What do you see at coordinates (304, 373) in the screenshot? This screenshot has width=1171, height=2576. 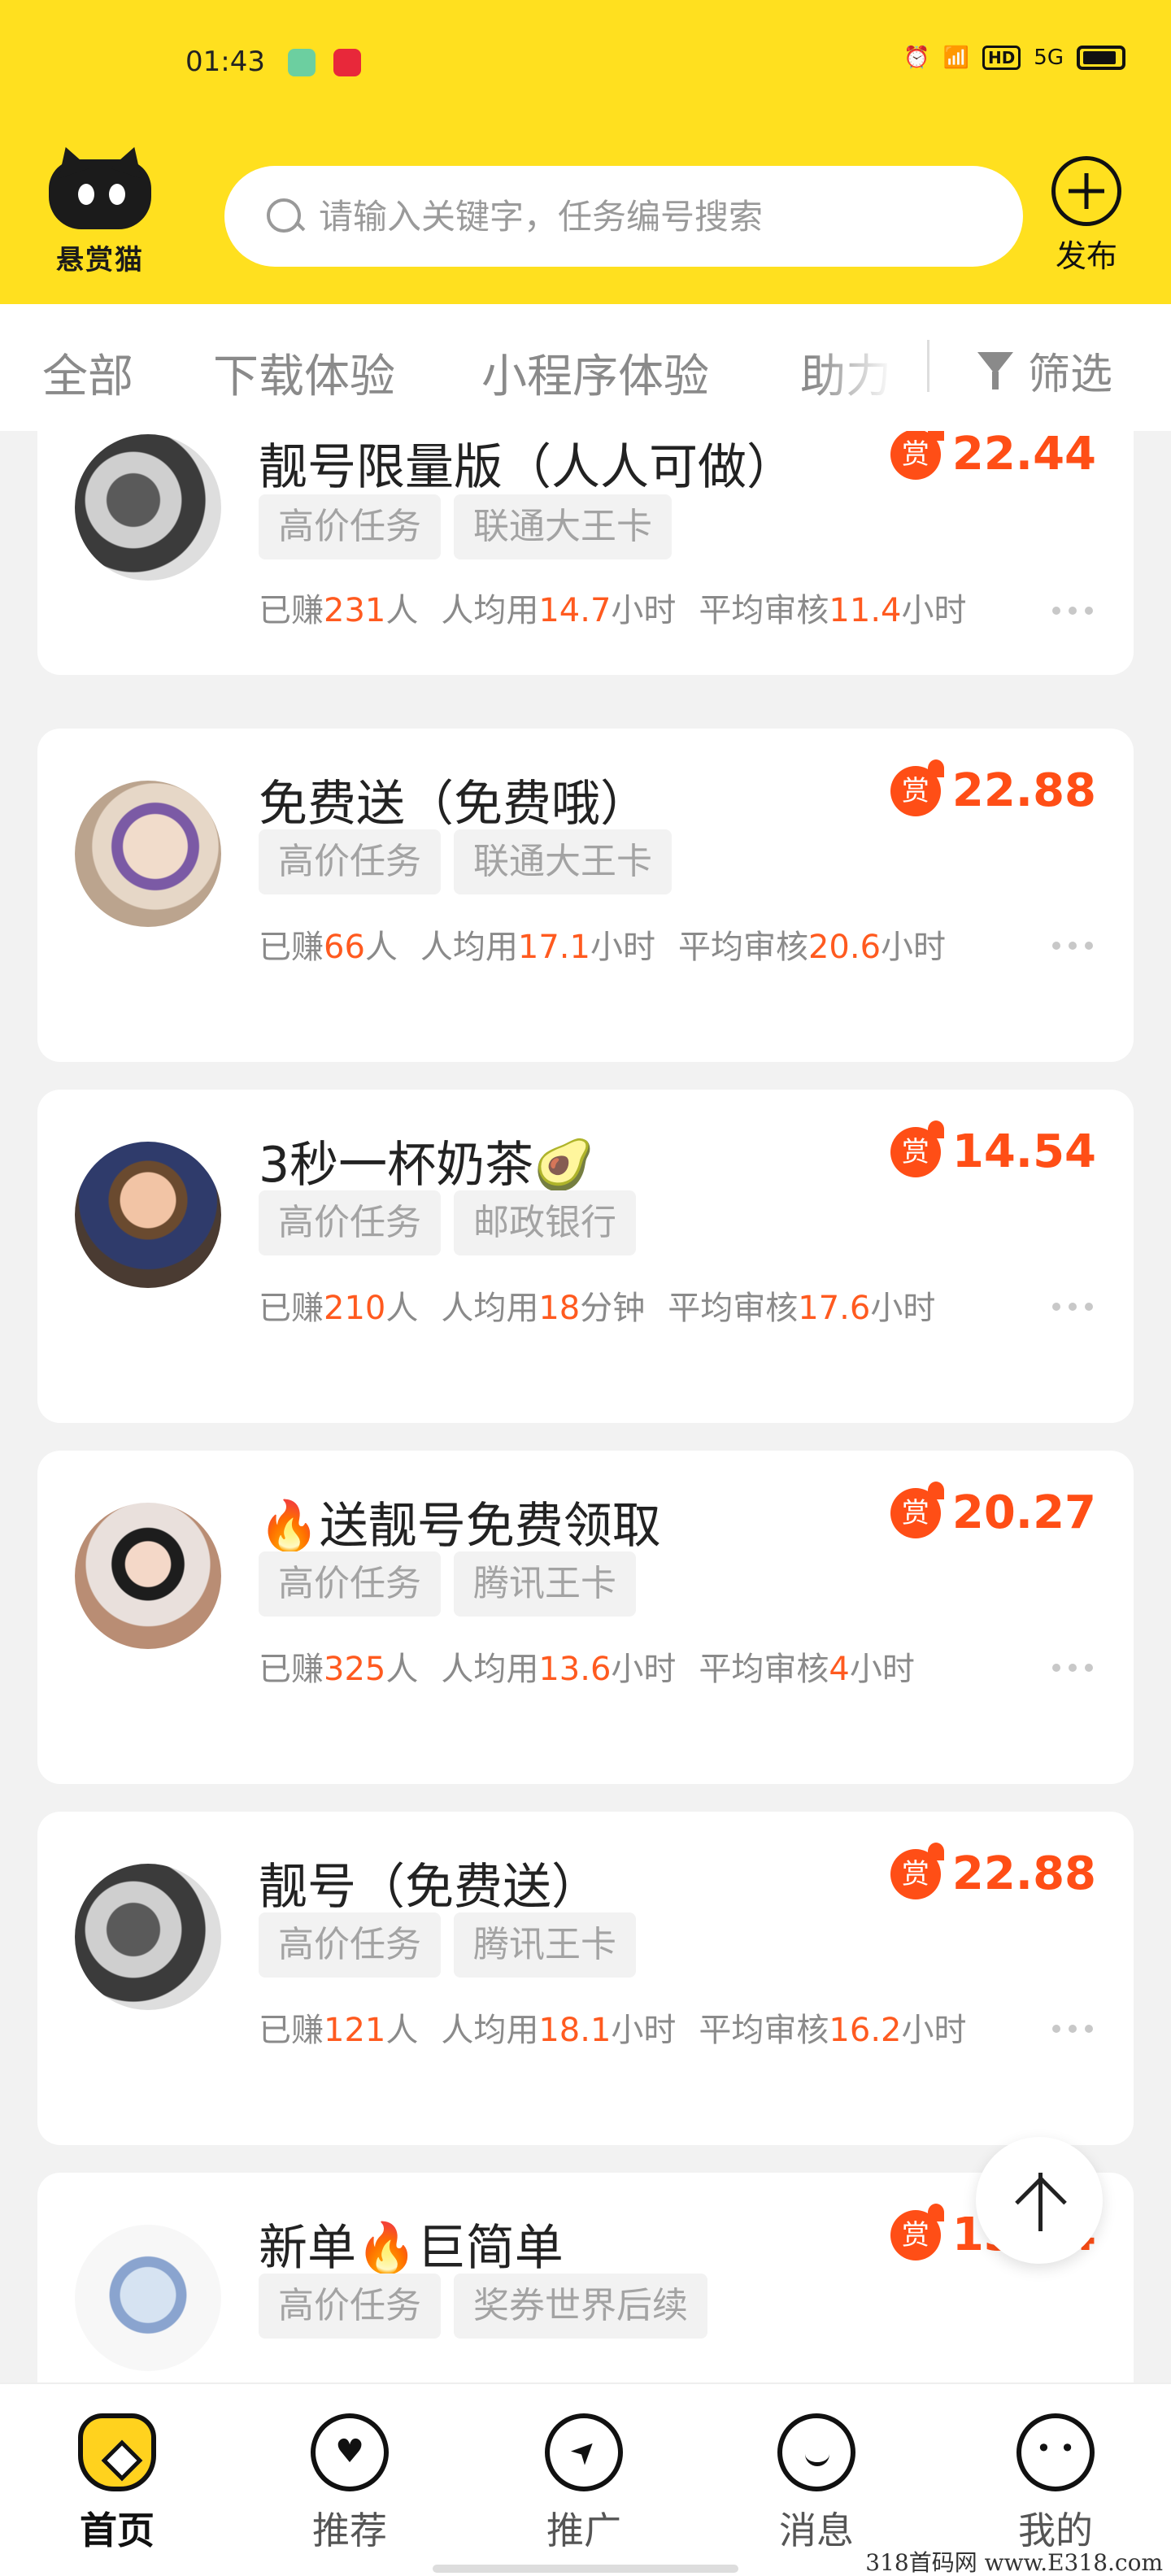 I see `tab-download: 下载体验` at bounding box center [304, 373].